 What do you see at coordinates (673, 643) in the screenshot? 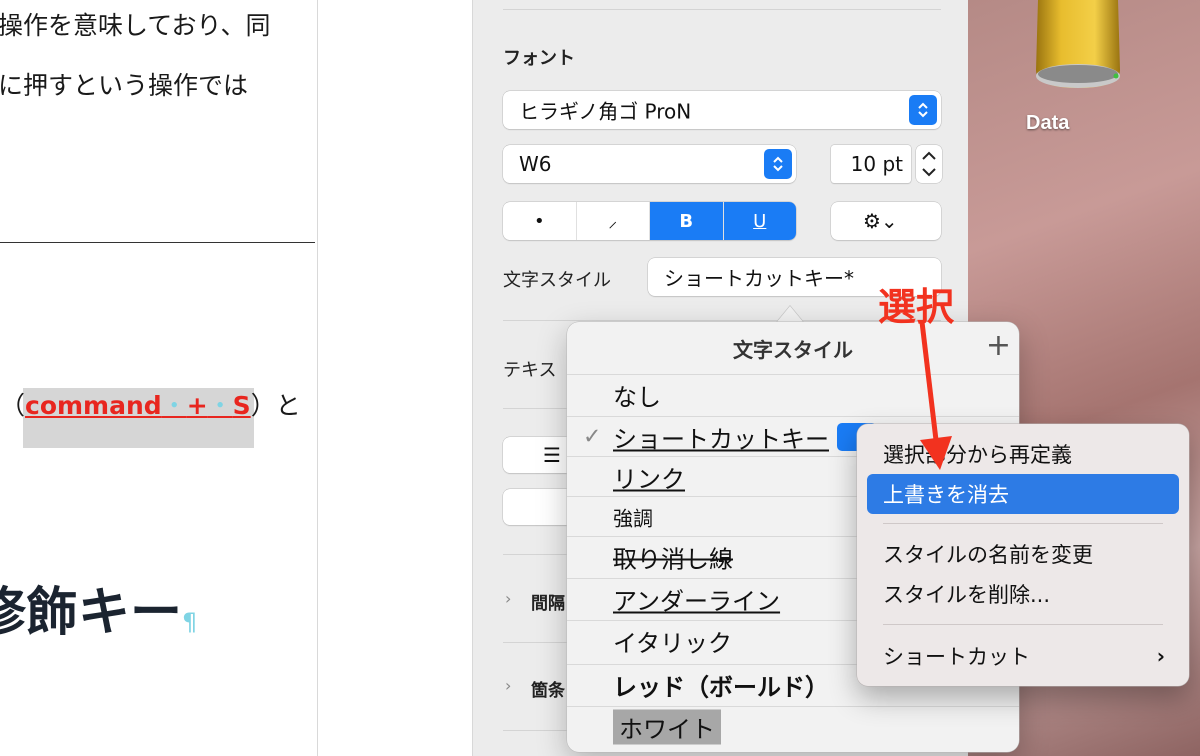
I see `style-item-label: イタリック` at bounding box center [673, 643].